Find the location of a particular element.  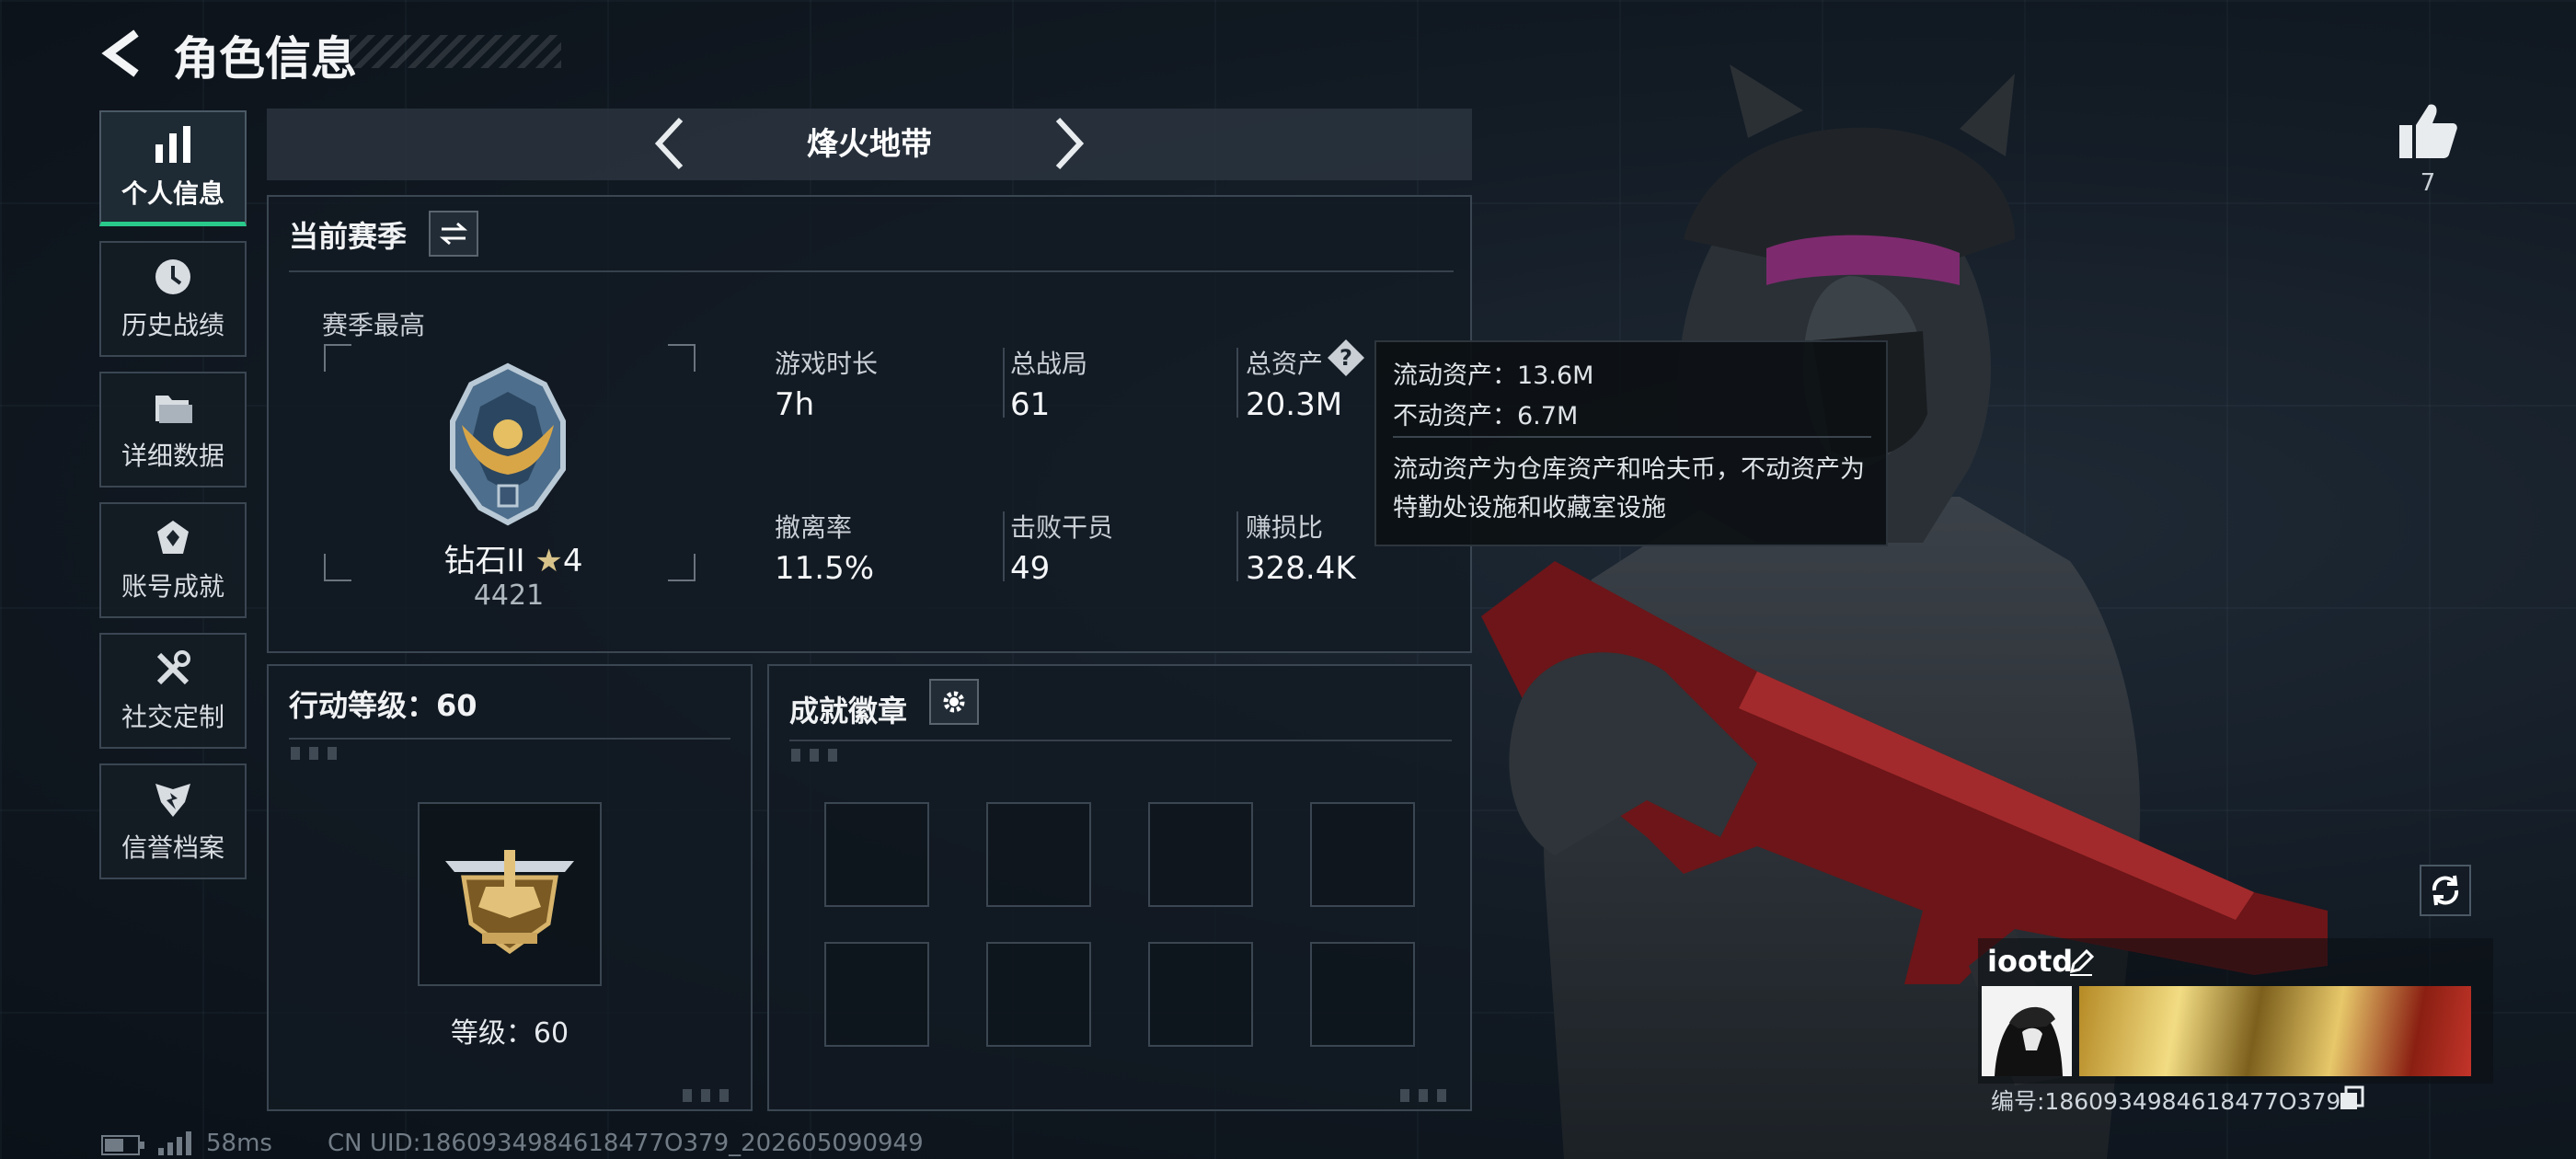

sidebar-item-label: 个人信息 is located at coordinates (172, 193).